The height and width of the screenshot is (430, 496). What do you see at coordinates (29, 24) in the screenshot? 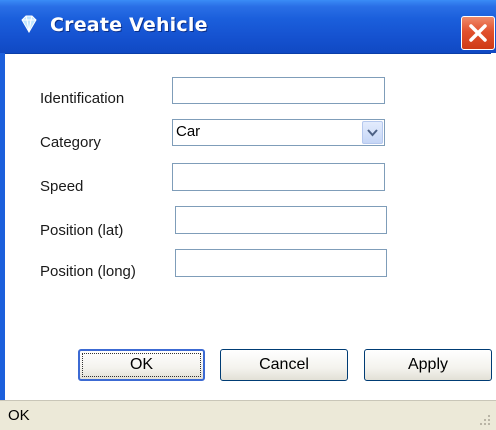
I see `gem-icon` at bounding box center [29, 24].